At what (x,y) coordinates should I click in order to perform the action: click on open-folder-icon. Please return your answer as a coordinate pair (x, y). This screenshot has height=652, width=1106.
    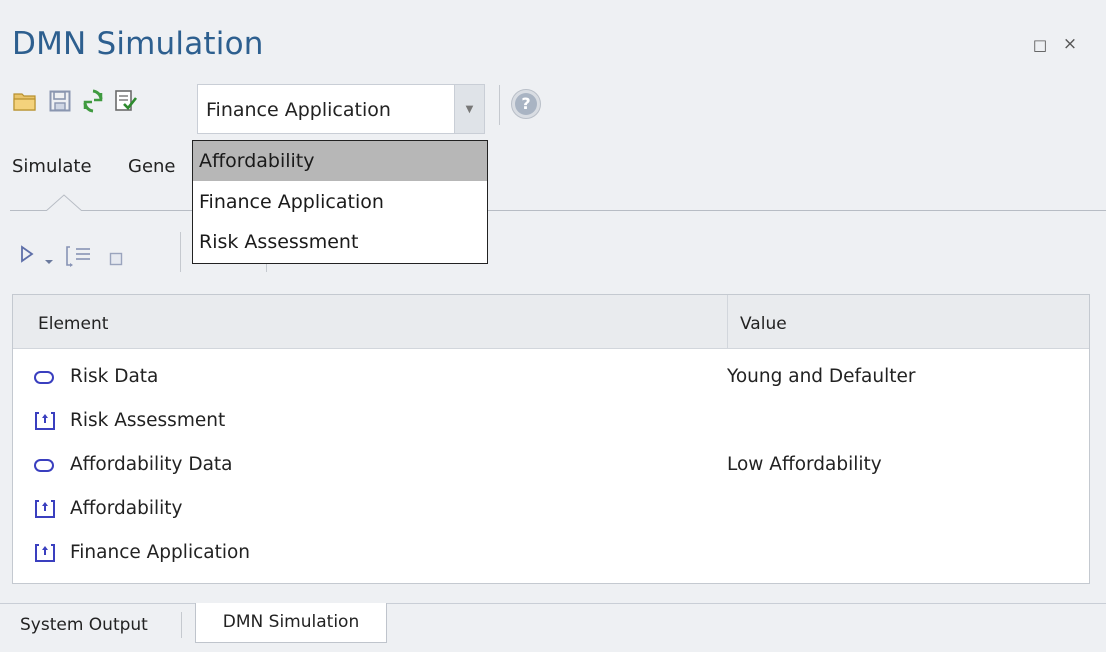
    Looking at the image, I should click on (25, 101).